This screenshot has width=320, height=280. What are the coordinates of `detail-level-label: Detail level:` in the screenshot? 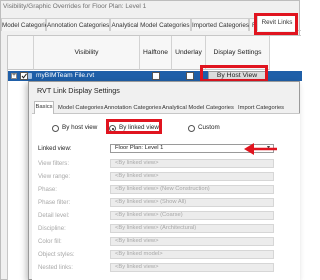 It's located at (54, 215).